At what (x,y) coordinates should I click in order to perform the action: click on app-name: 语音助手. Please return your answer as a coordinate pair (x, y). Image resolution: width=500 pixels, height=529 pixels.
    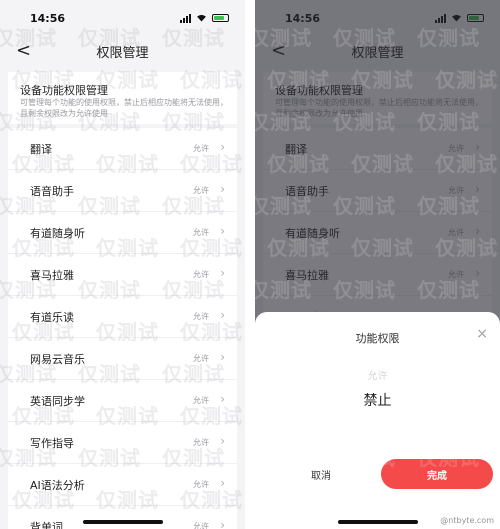
    Looking at the image, I should click on (52, 191).